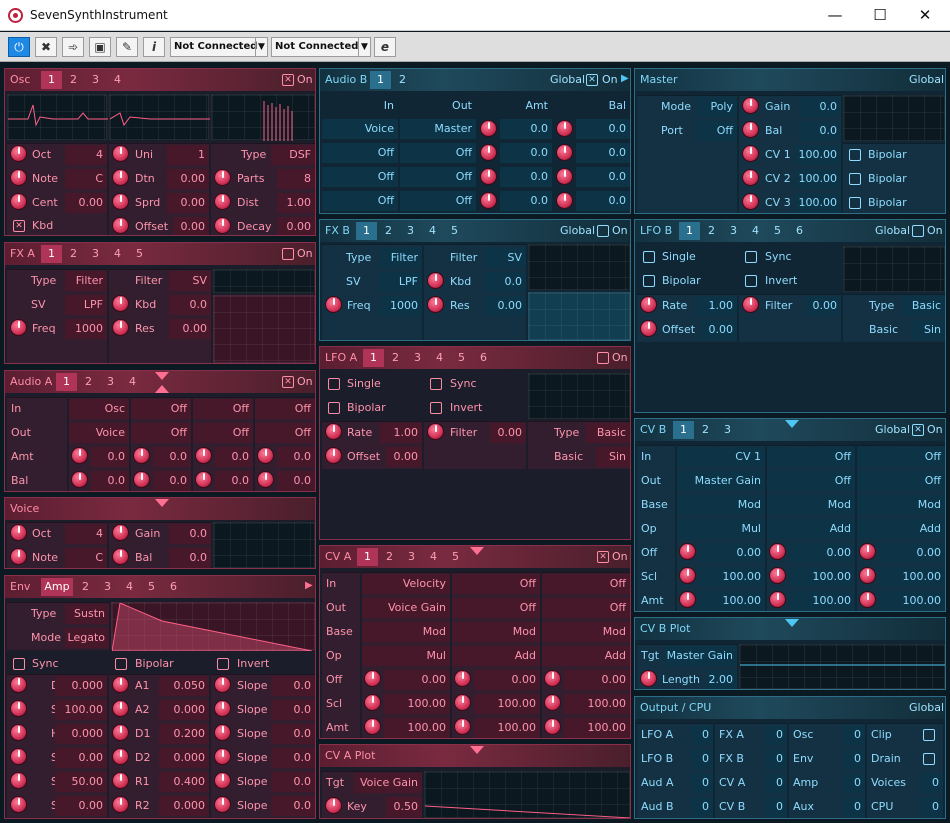 The height and width of the screenshot is (823, 950). Describe the element at coordinates (81, 710) in the screenshot. I see `env-left-value-1: 100.00` at that location.